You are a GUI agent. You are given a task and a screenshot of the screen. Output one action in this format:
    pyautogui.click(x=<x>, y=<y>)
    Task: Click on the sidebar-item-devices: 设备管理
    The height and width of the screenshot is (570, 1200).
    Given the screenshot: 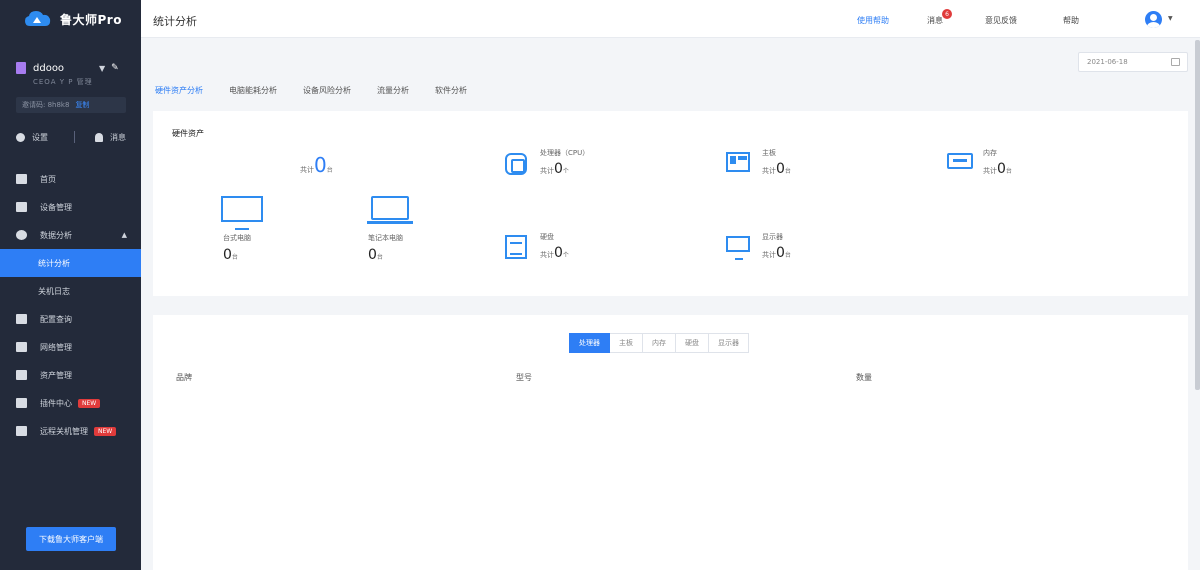 What is the action you would take?
    pyautogui.click(x=70, y=207)
    